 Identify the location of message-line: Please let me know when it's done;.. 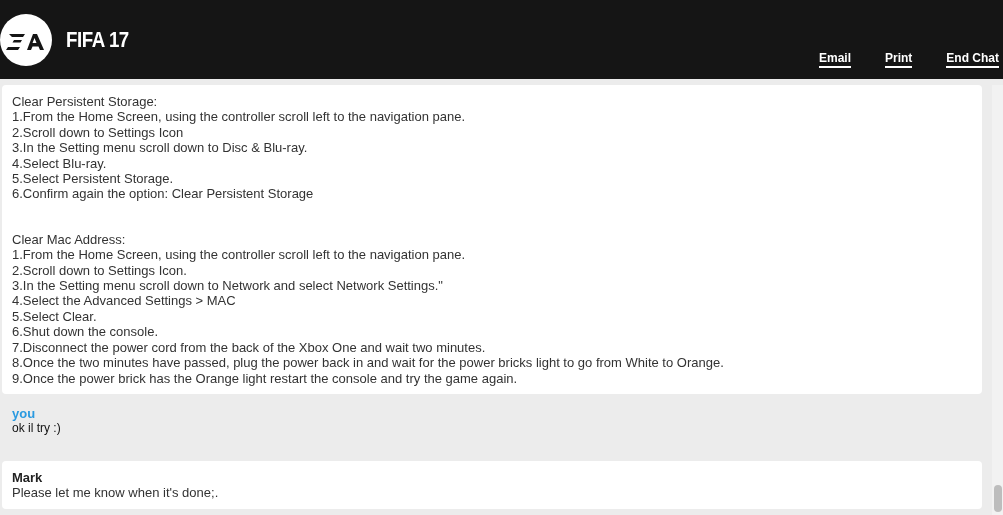
(116, 493).